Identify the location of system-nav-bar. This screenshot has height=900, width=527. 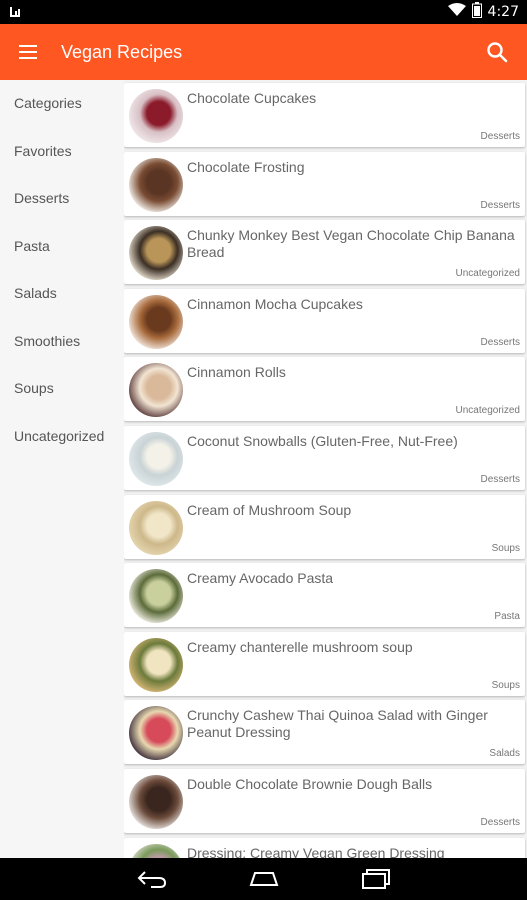
(263, 879).